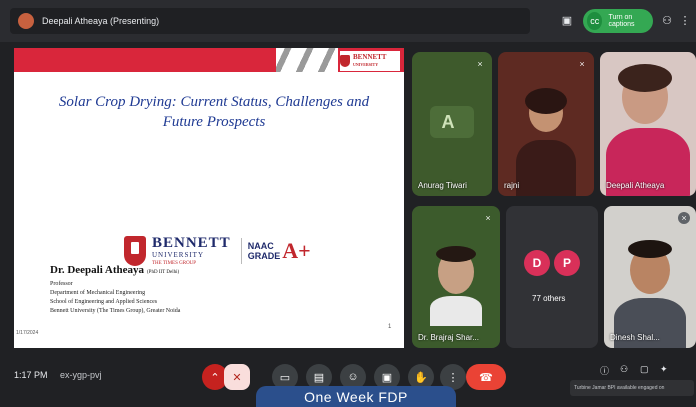 Image resolution: width=696 pixels, height=407 pixels. Describe the element at coordinates (31, 375) in the screenshot. I see `meeting-time: 1:17 PM` at that location.